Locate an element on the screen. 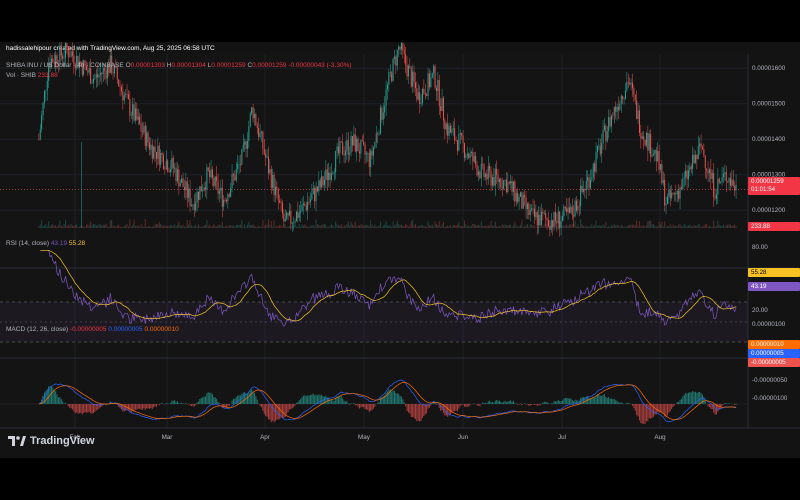 The height and width of the screenshot is (500, 800). rsi-tag: 43.19 is located at coordinates (774, 286).